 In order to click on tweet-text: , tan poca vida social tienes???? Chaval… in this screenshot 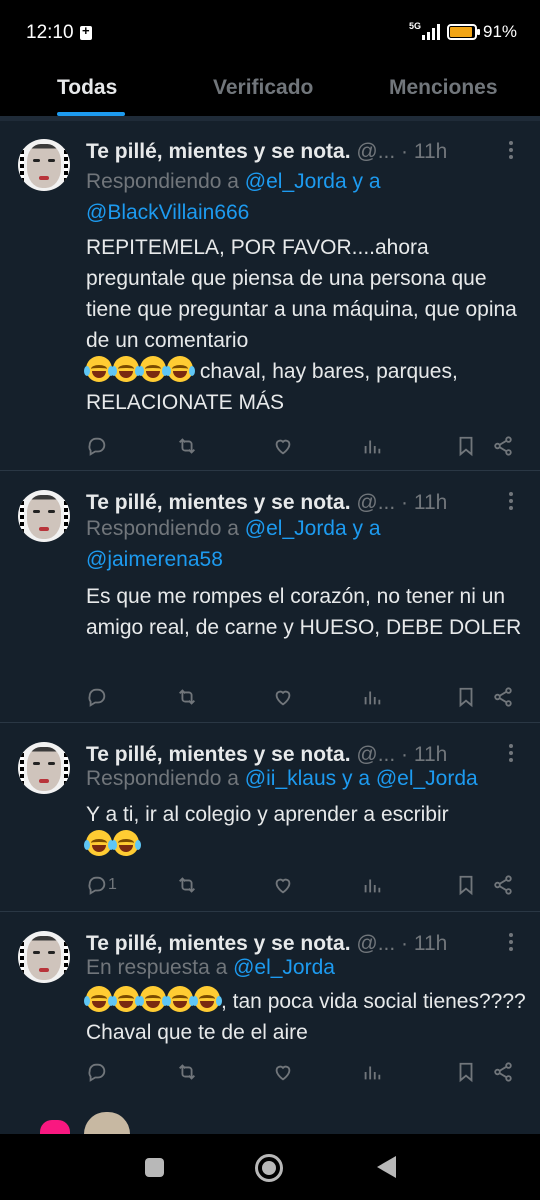, I will do `click(305, 1017)`.